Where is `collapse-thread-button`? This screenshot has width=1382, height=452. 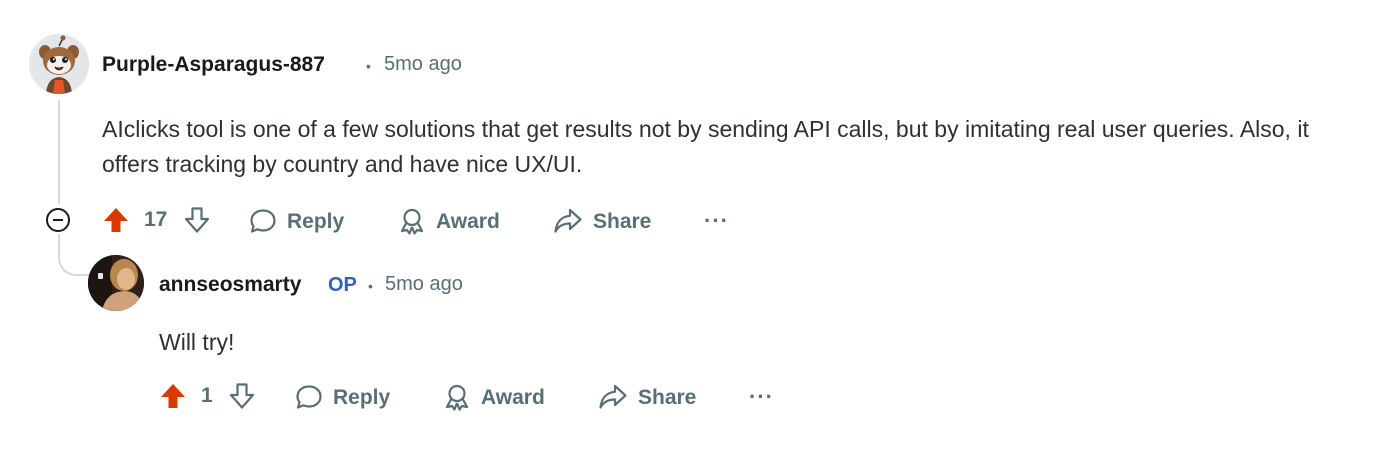 collapse-thread-button is located at coordinates (58, 220).